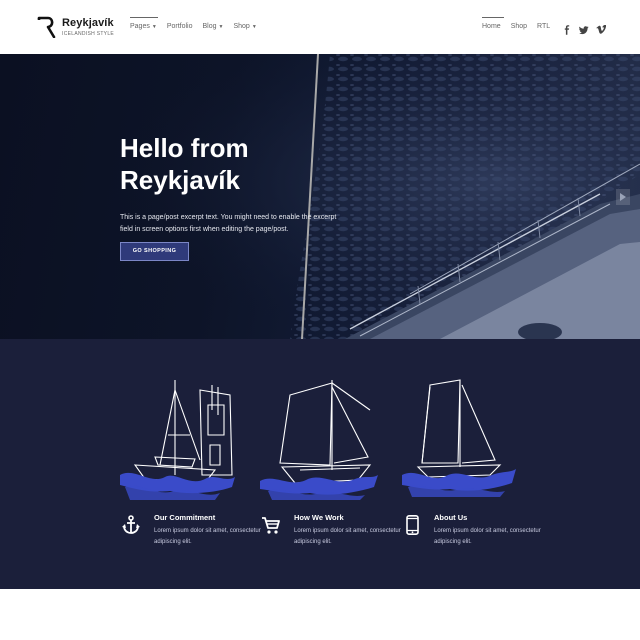 The width and height of the screenshot is (640, 640). What do you see at coordinates (177, 440) in the screenshot?
I see `harbor-boat-illustration` at bounding box center [177, 440].